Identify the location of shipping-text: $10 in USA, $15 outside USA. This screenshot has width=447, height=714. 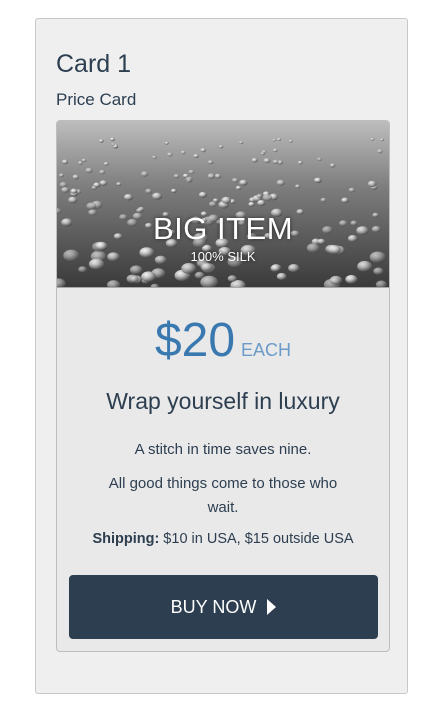
(256, 539).